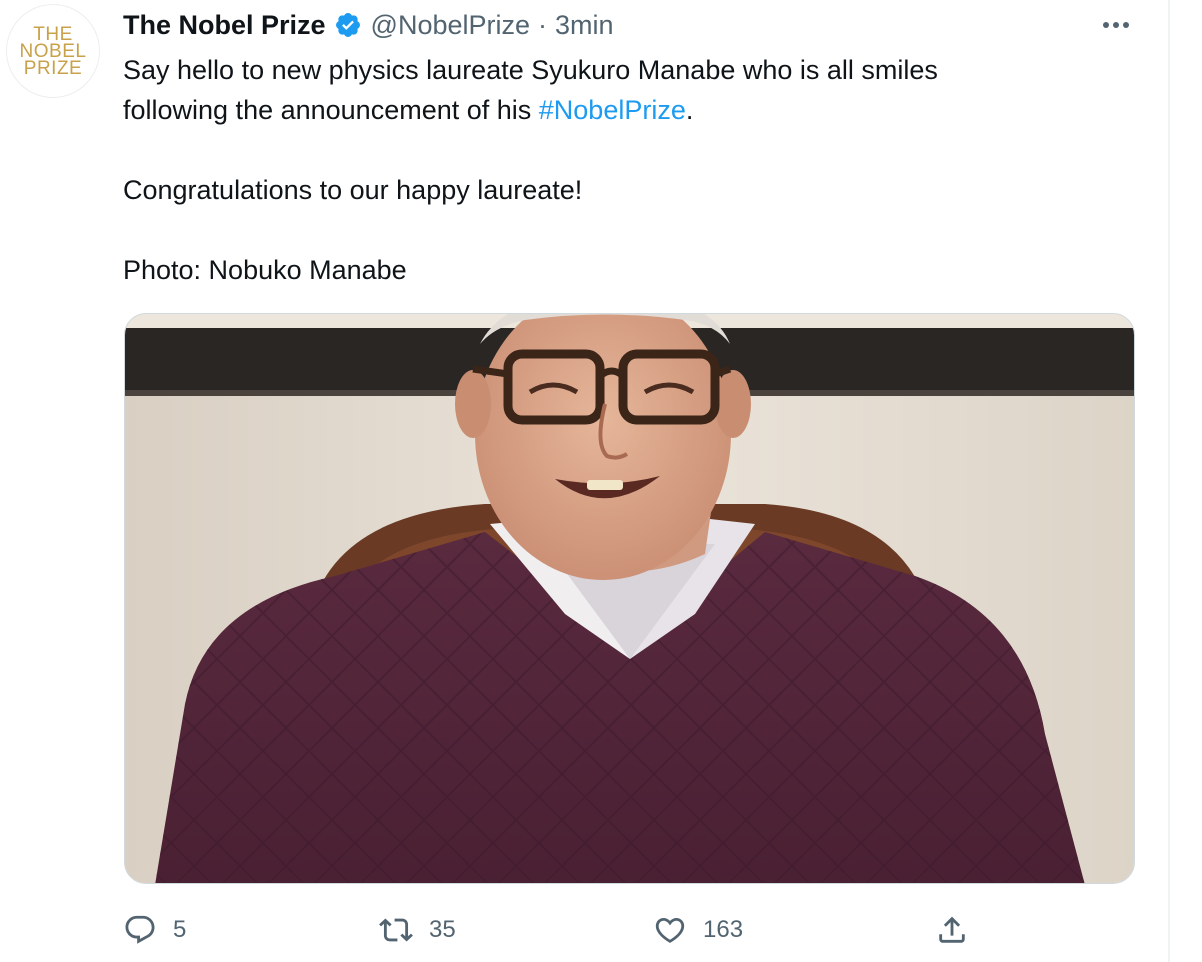 Image resolution: width=1202 pixels, height=962 pixels. I want to click on author-name: The Nobel Prize, so click(224, 25).